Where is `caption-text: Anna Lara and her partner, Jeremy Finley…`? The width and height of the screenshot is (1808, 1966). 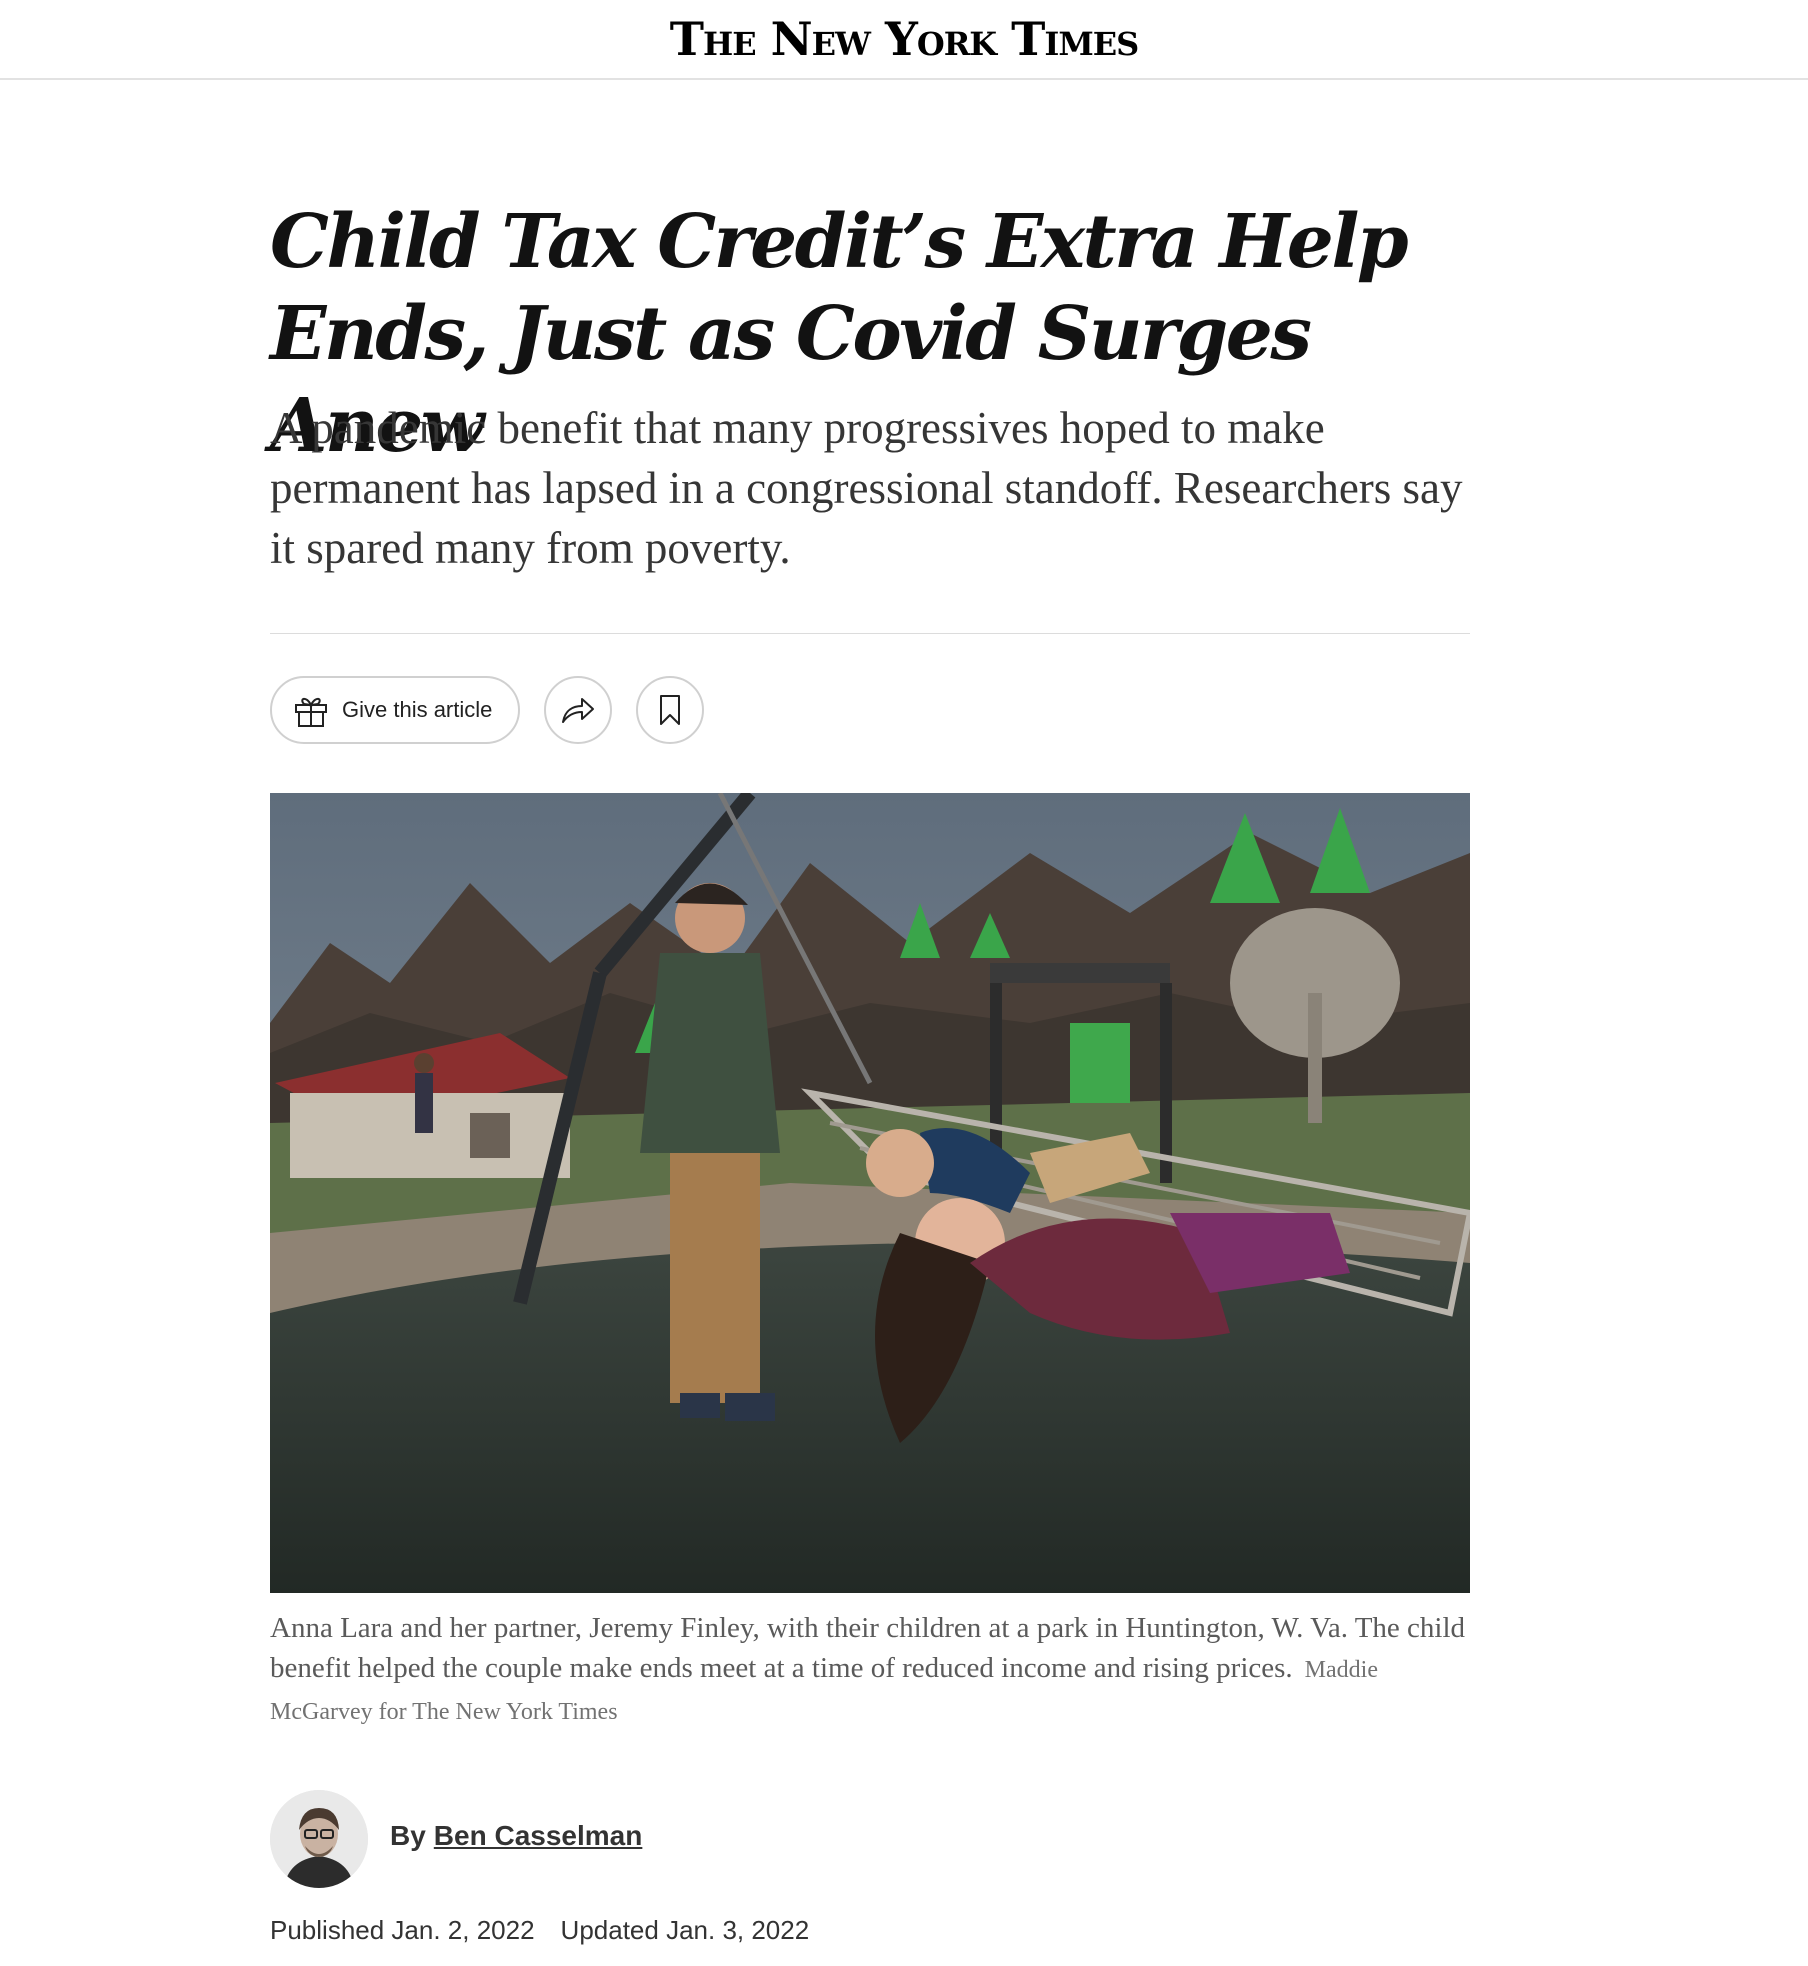 caption-text: Anna Lara and her partner, Jeremy Finley… is located at coordinates (868, 1648).